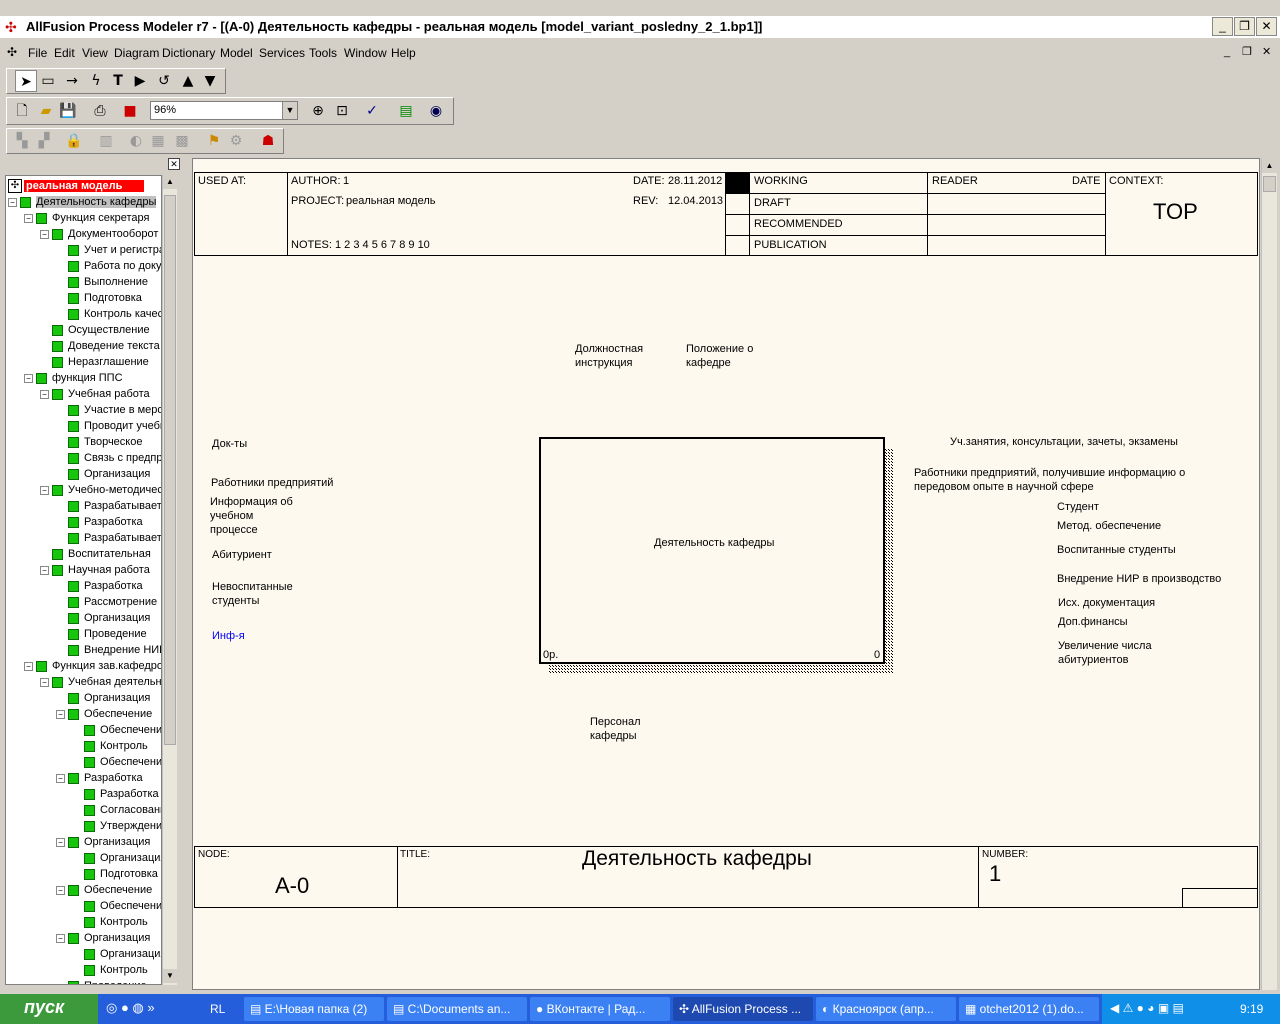 Image resolution: width=1280 pixels, height=1024 pixels. Describe the element at coordinates (170, 470) in the screenshot. I see `scroll-thumb` at that location.